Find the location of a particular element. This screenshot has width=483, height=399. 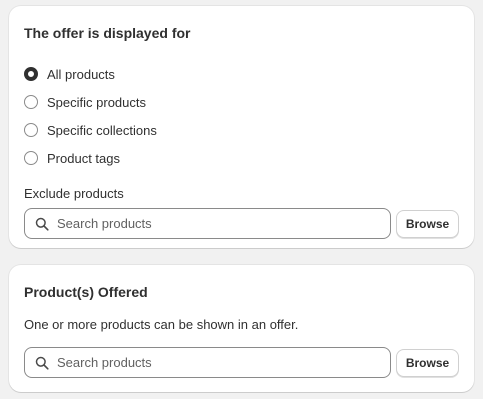

offered-products-search-field is located at coordinates (207, 362).